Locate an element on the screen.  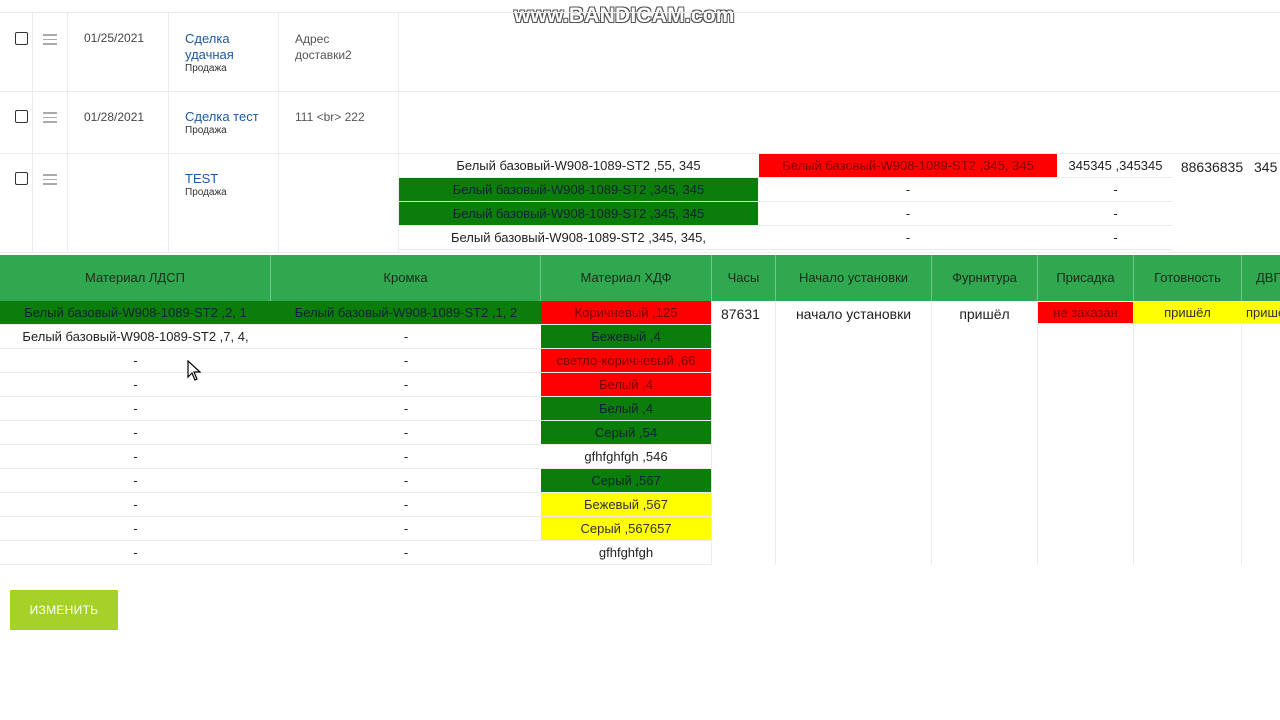
hdf-cell: светло-коричневый ,66 is located at coordinates (626, 361).